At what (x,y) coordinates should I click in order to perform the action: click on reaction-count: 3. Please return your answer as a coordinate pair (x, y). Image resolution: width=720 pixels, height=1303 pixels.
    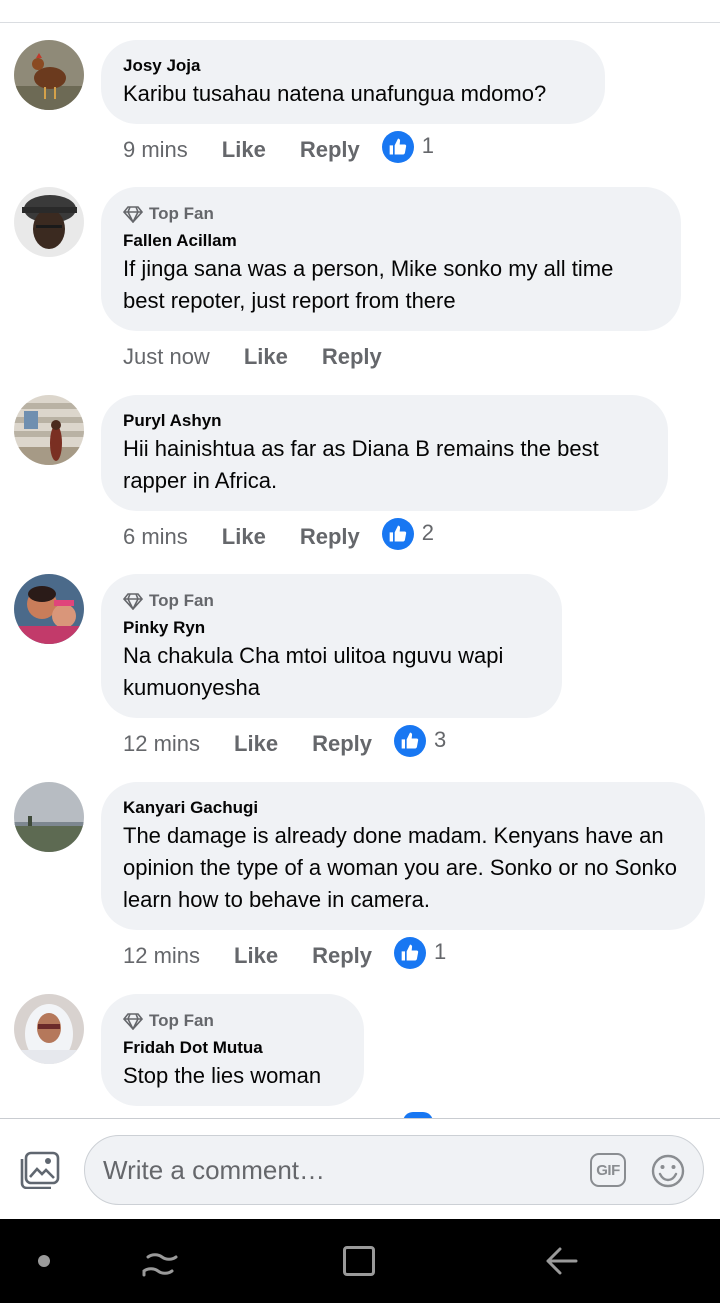
    Looking at the image, I should click on (440, 739).